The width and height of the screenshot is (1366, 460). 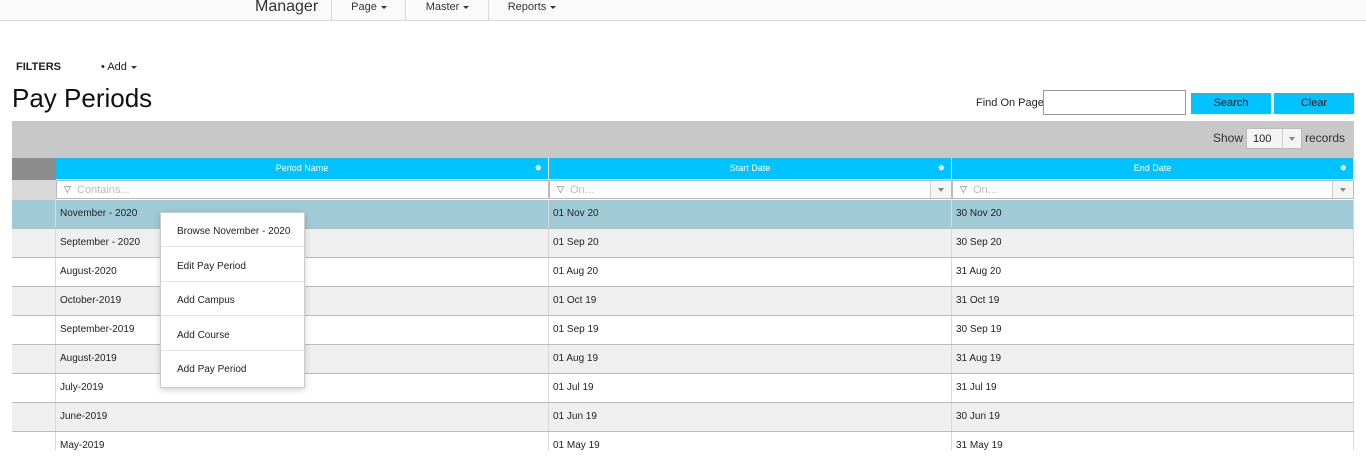 I want to click on add-filter-label: Add, so click(x=117, y=67).